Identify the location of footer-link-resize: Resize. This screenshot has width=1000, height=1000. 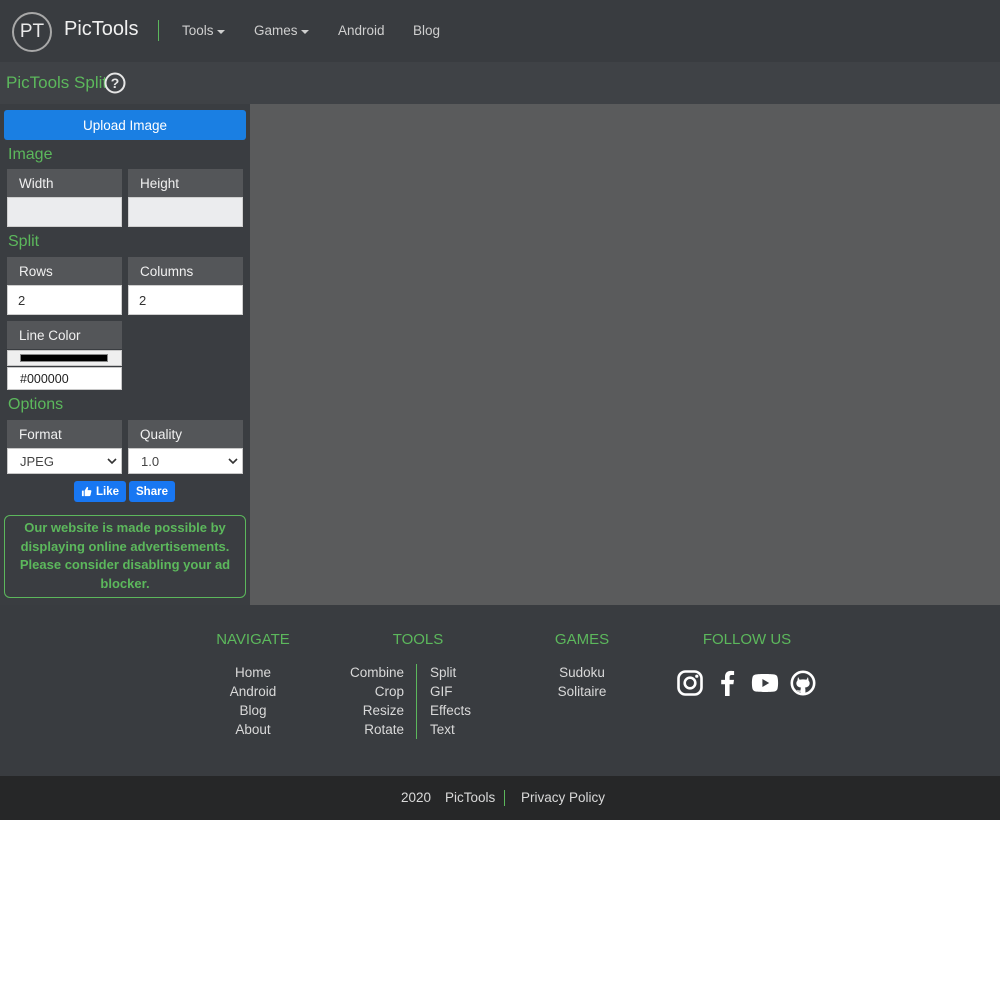
(367, 710).